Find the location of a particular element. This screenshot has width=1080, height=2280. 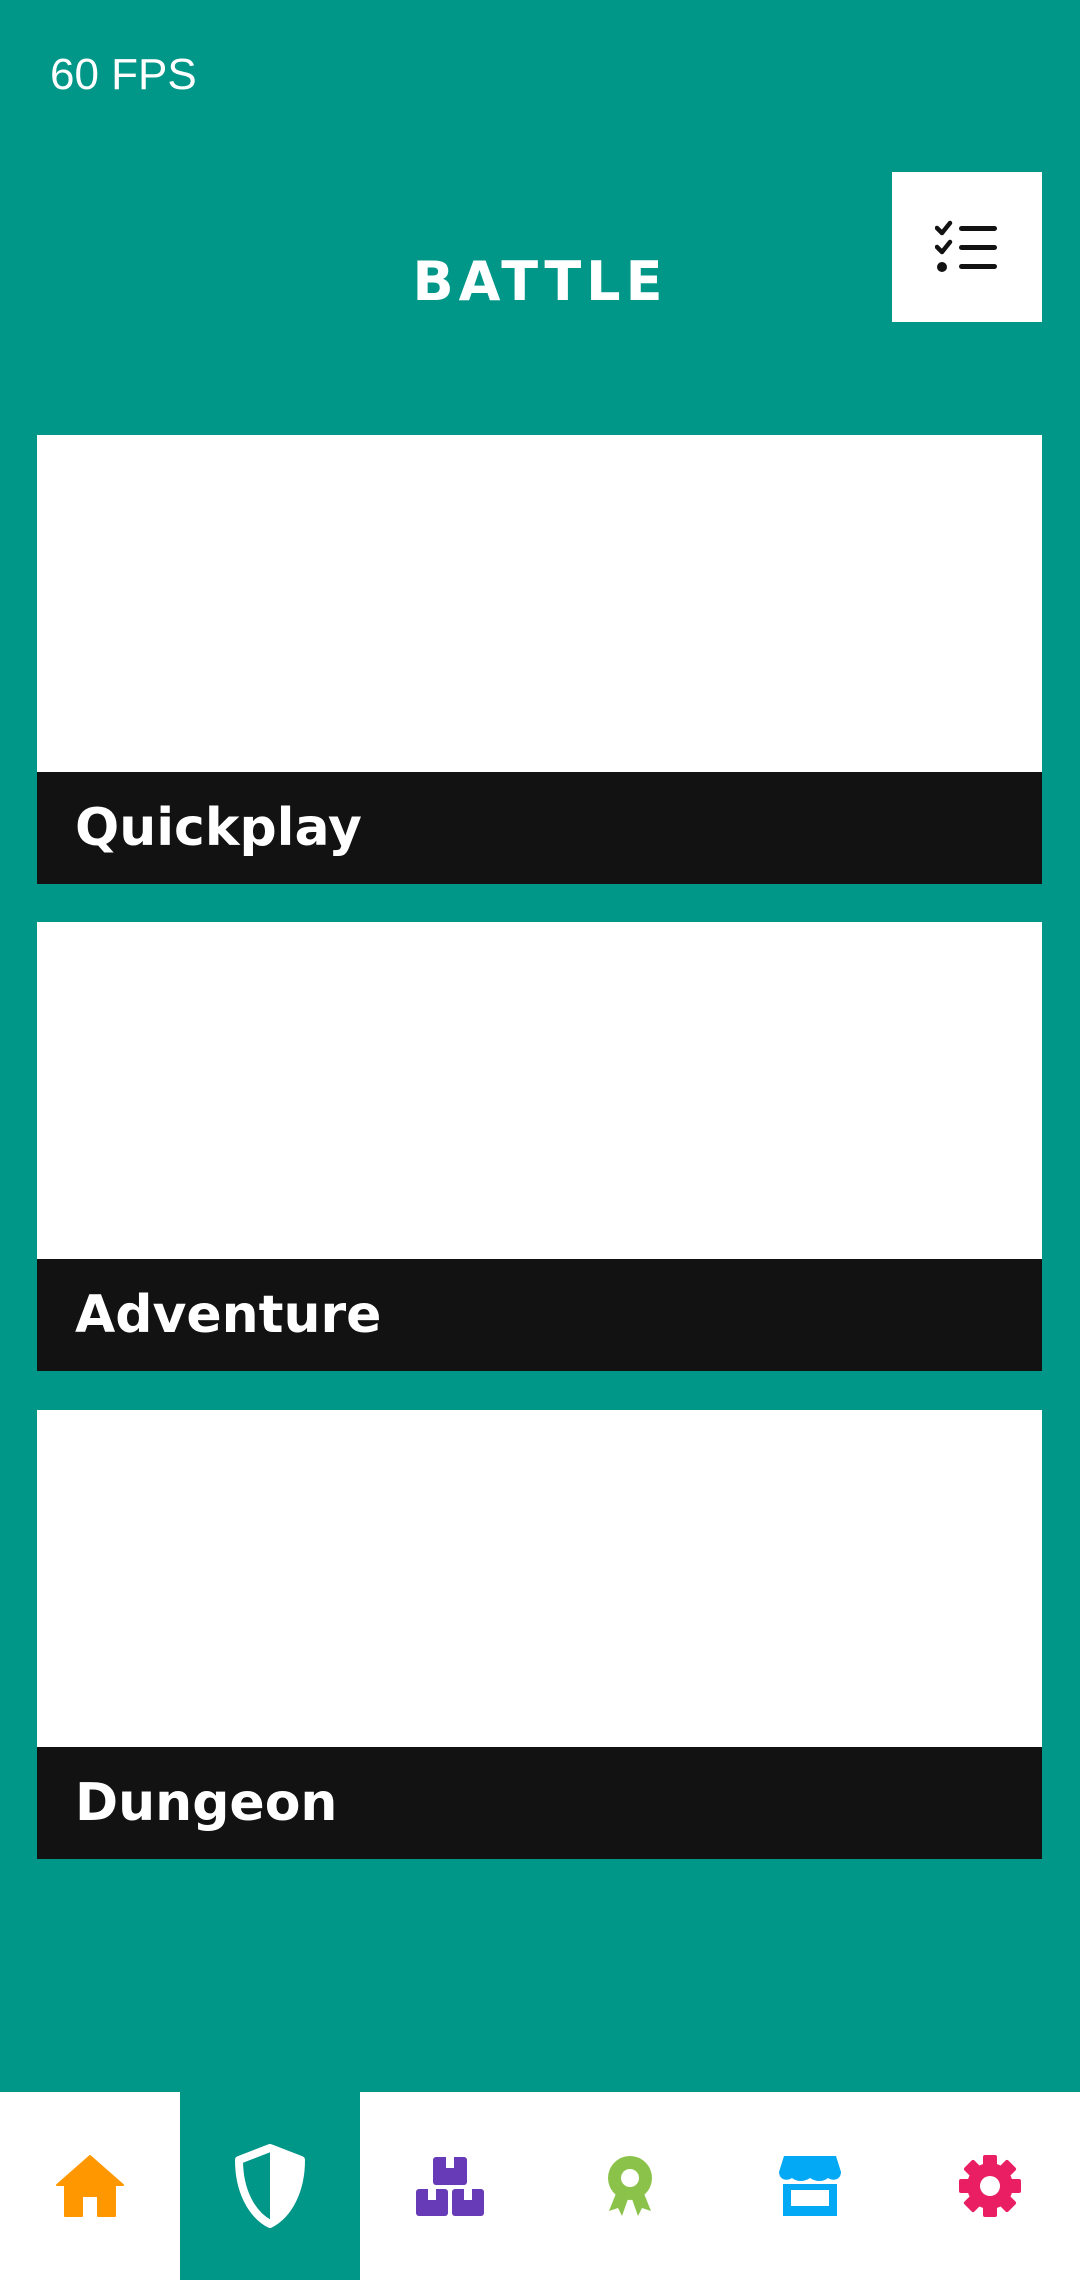

mode-label-bar: Adventure is located at coordinates (539, 1315).